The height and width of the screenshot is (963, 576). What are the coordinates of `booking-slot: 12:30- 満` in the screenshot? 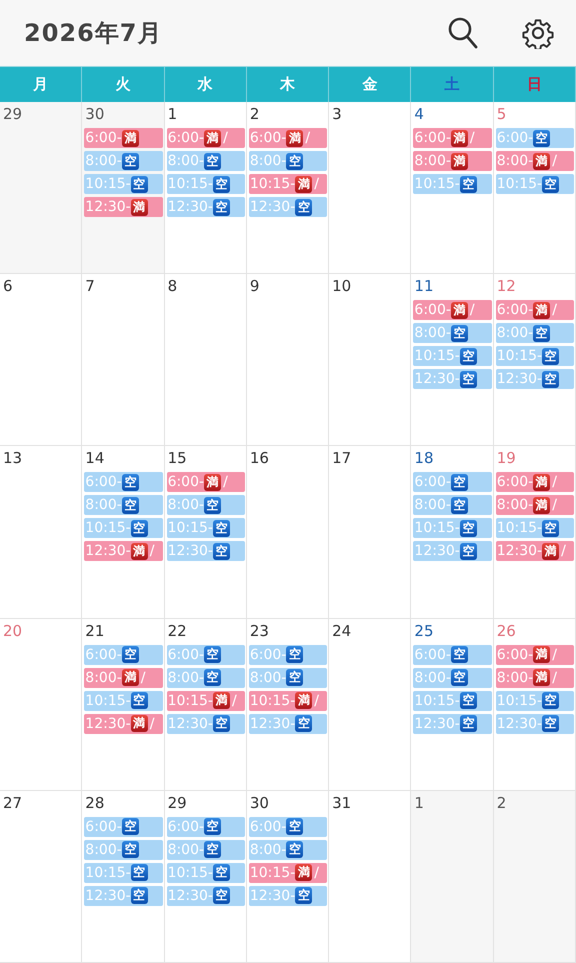 It's located at (123, 207).